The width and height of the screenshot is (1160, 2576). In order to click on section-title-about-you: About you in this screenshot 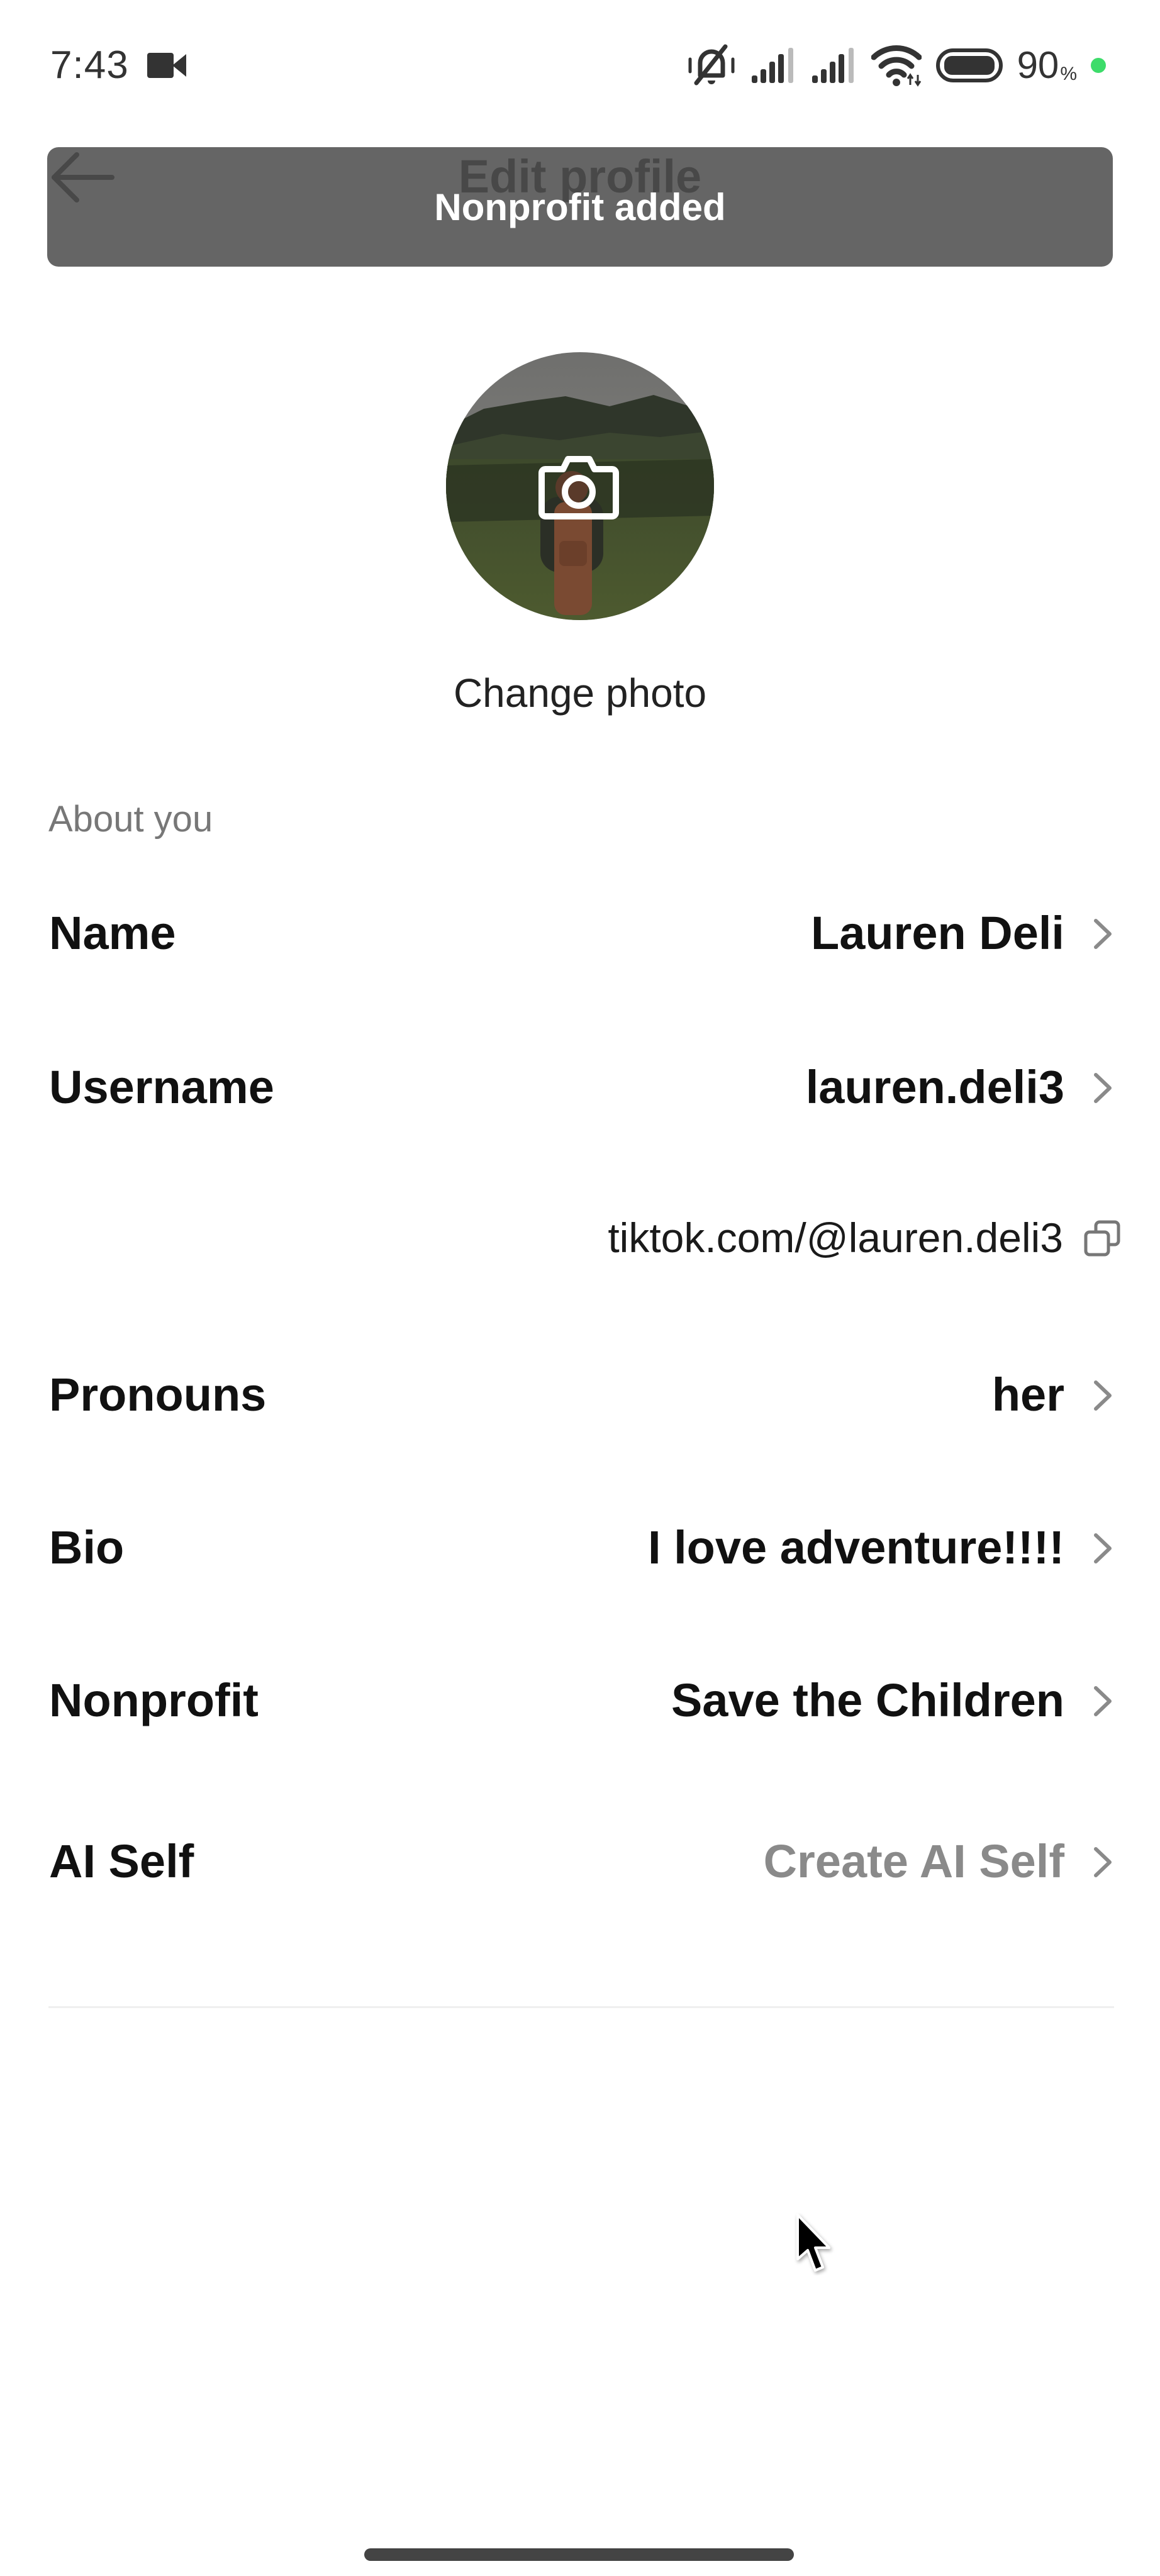, I will do `click(130, 819)`.